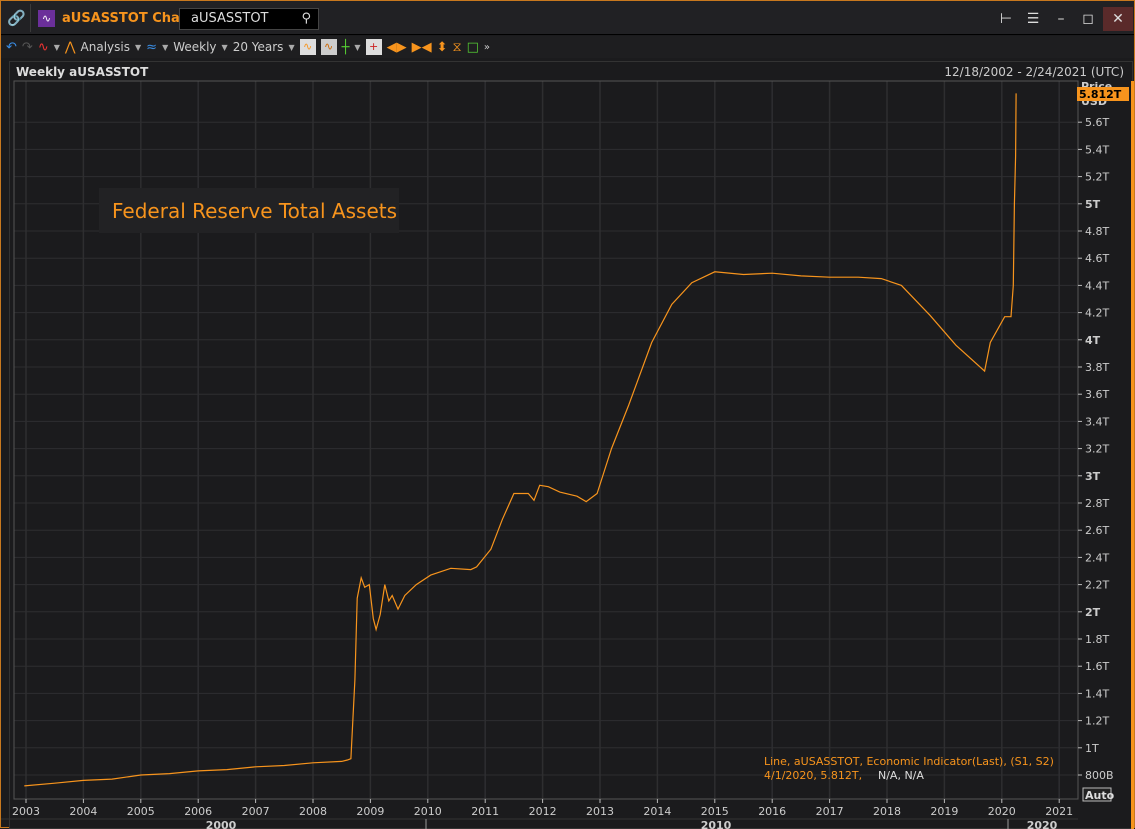 The height and width of the screenshot is (829, 1135). Describe the element at coordinates (428, 811) in the screenshot. I see `x-tick-label: 2010` at that location.